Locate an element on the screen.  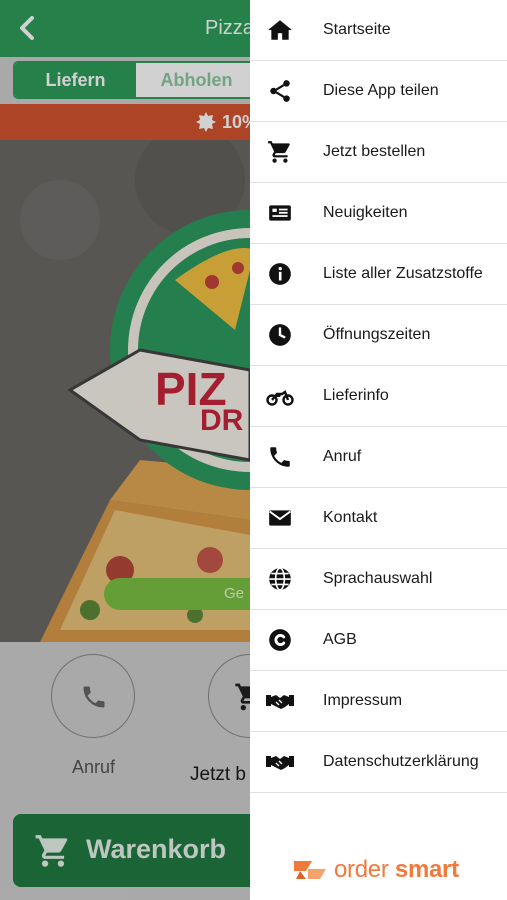
menu-item-label: Anruf is located at coordinates (342, 456).